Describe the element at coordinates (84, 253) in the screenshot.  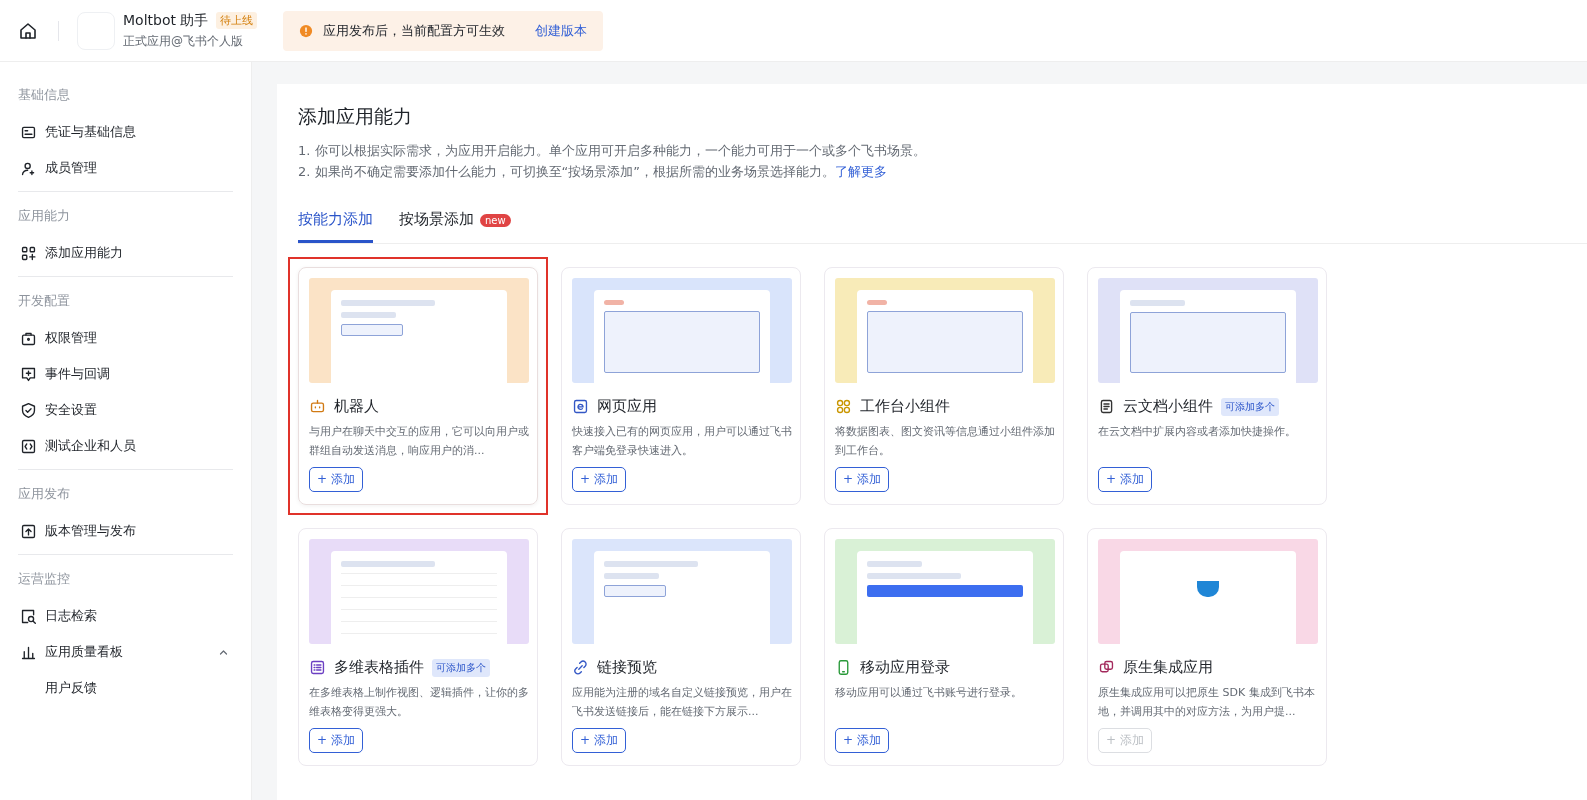
I see `sidebar-label: 添加应用能力` at that location.